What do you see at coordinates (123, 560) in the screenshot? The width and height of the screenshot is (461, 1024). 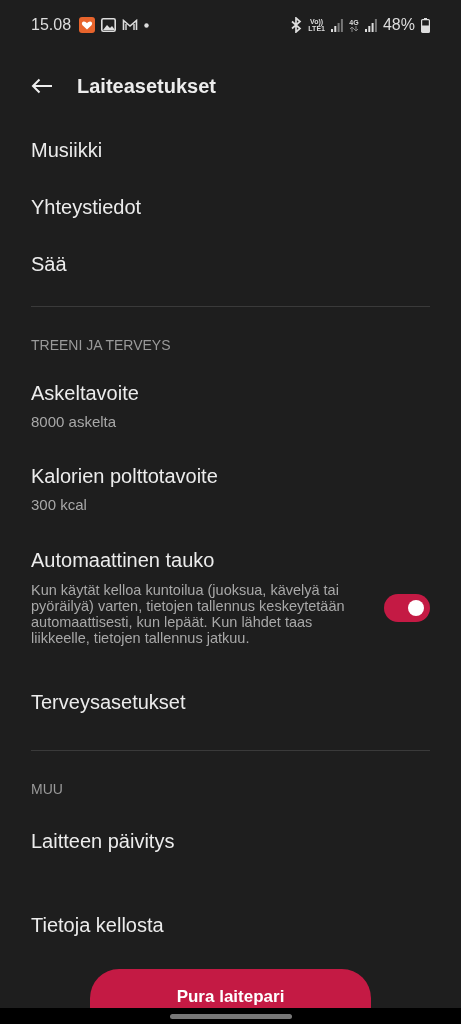 I see `setting-title: Automaattinen tauko` at bounding box center [123, 560].